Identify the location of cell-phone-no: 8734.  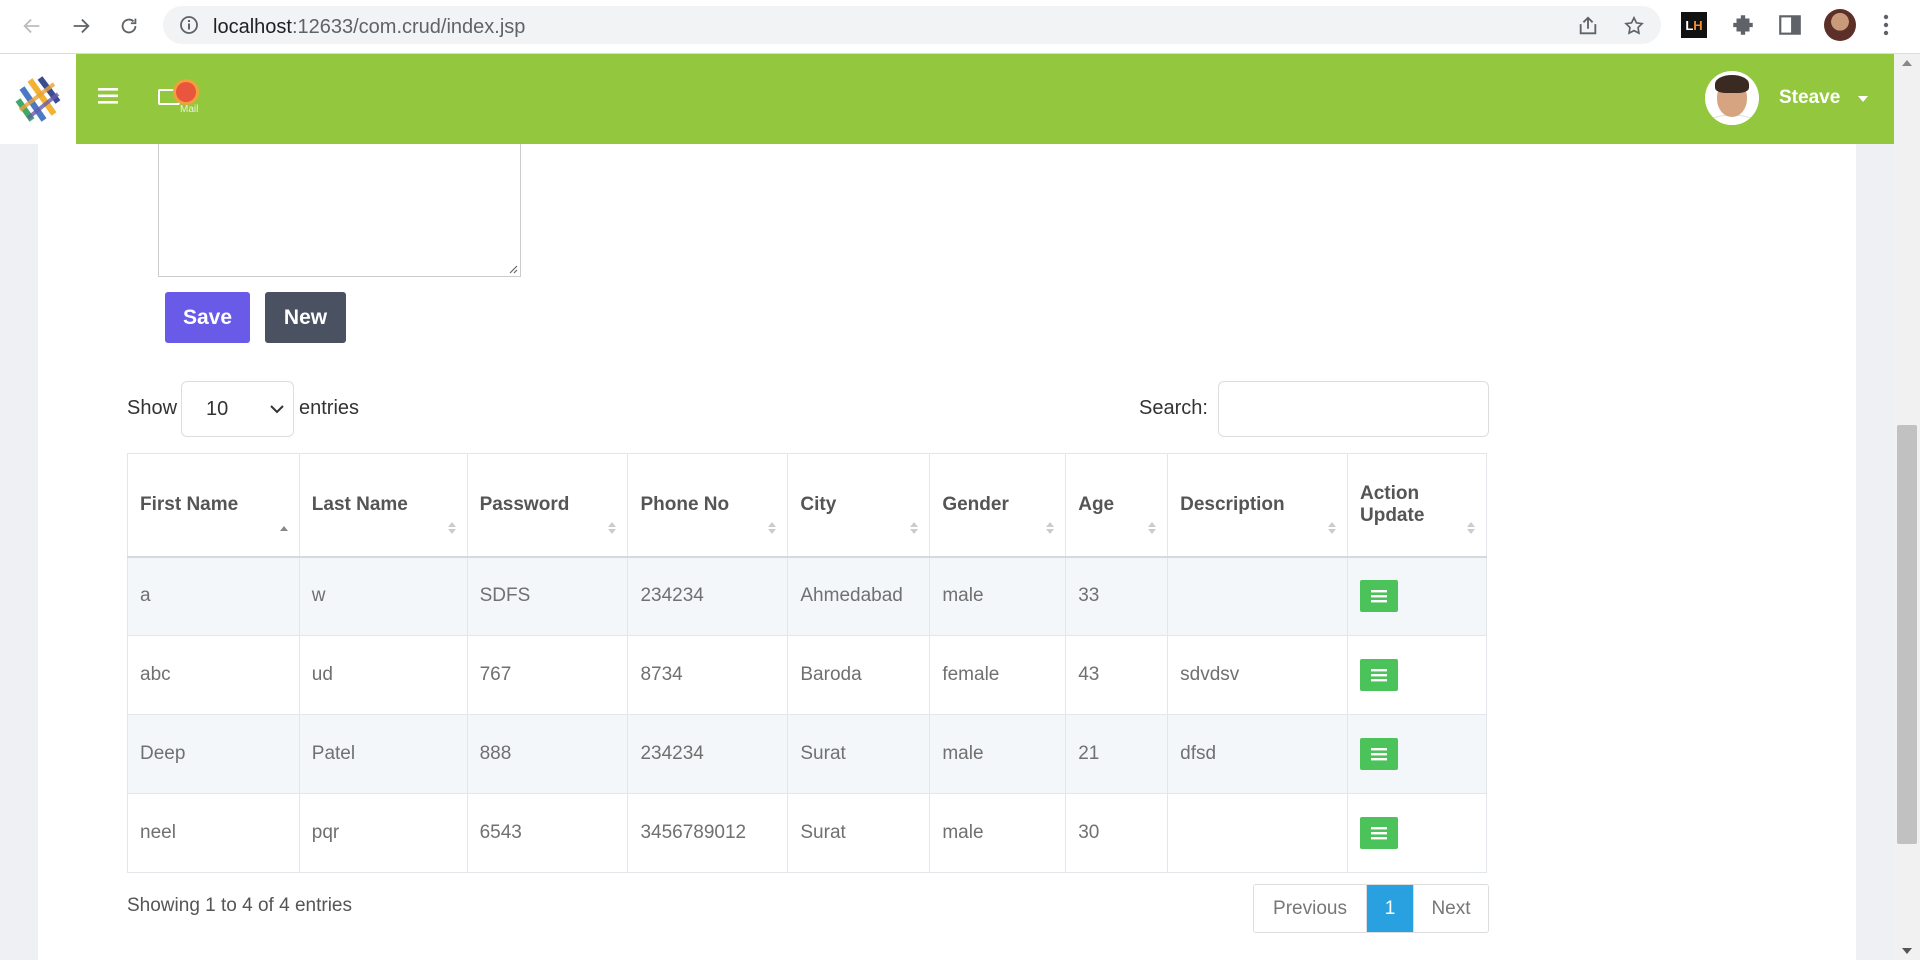
(708, 675).